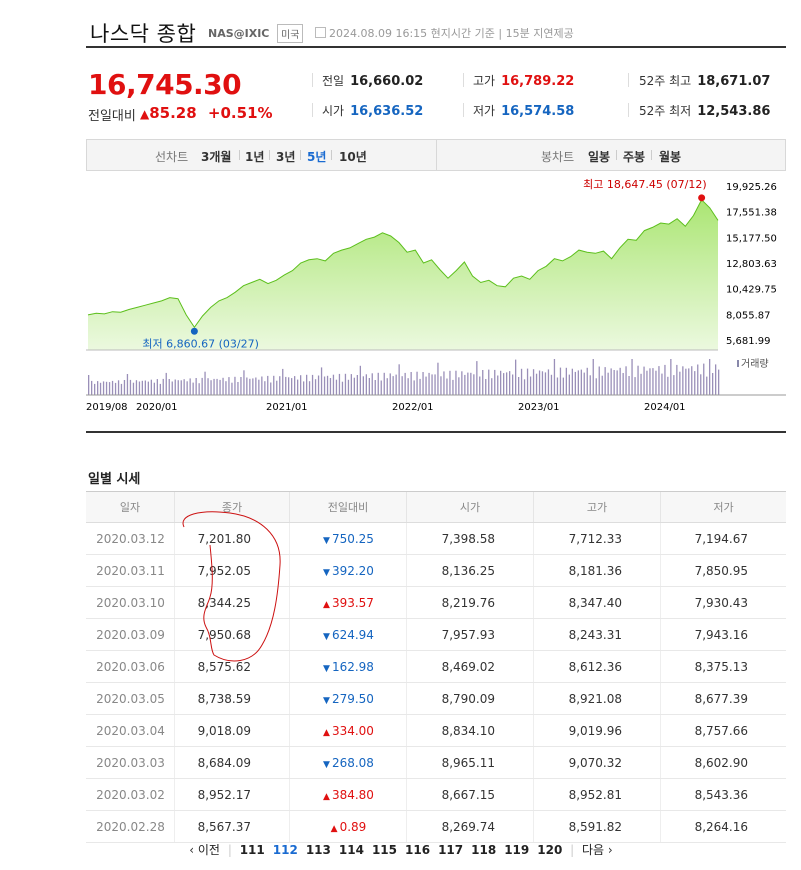 Image resolution: width=801 pixels, height=870 pixels. What do you see at coordinates (285, 156) in the screenshot?
I see `period-3y: 3년` at bounding box center [285, 156].